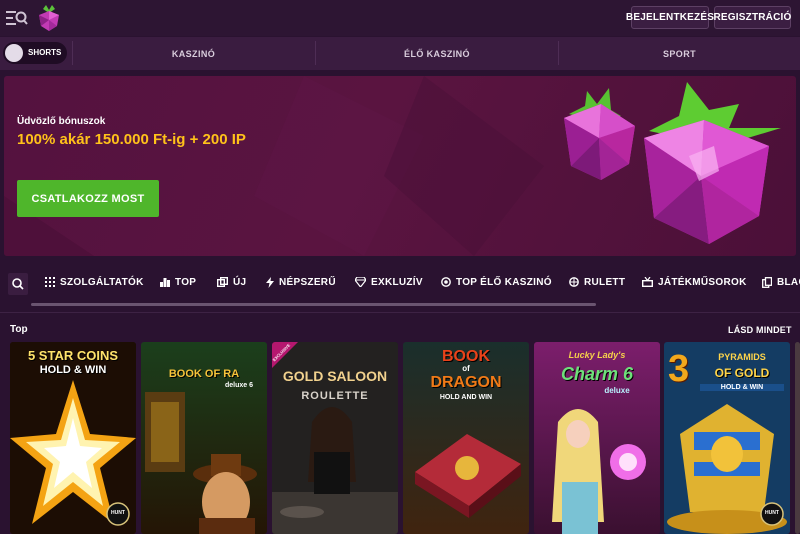 Image resolution: width=800 pixels, height=534 pixels. I want to click on category-label: RULETT, so click(605, 282).